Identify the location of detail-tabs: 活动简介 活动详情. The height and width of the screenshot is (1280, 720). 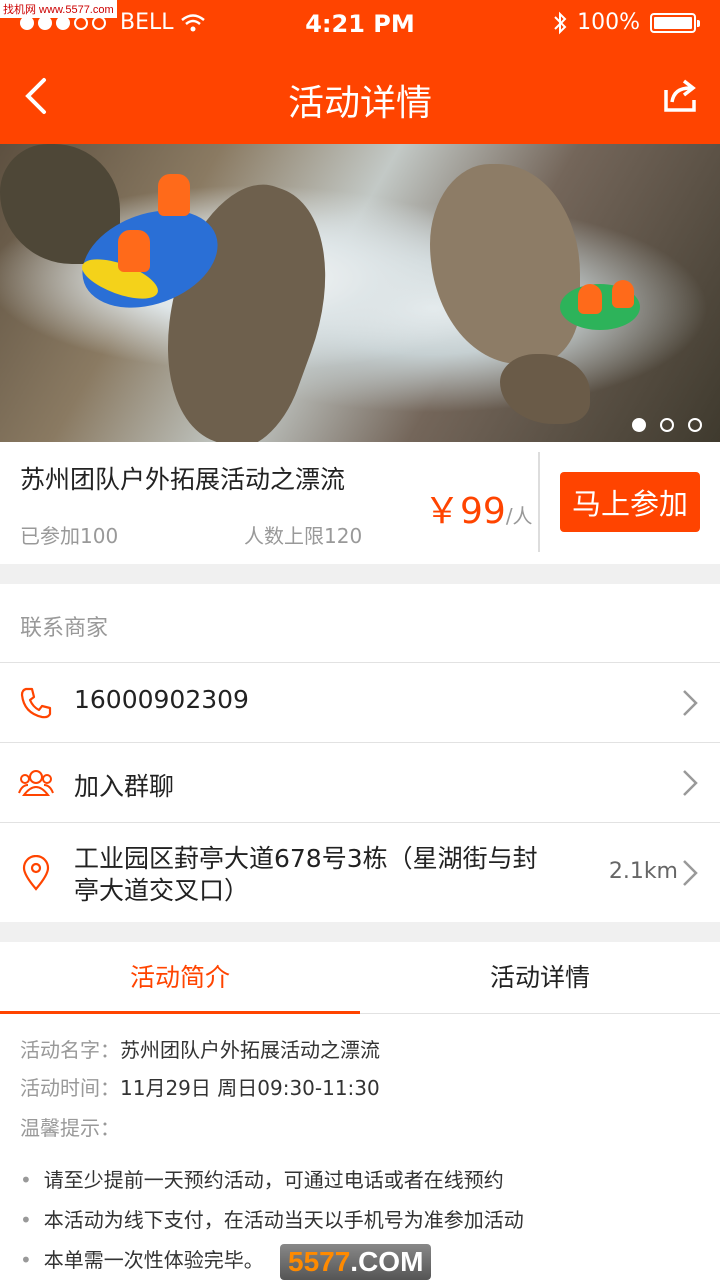
(360, 978).